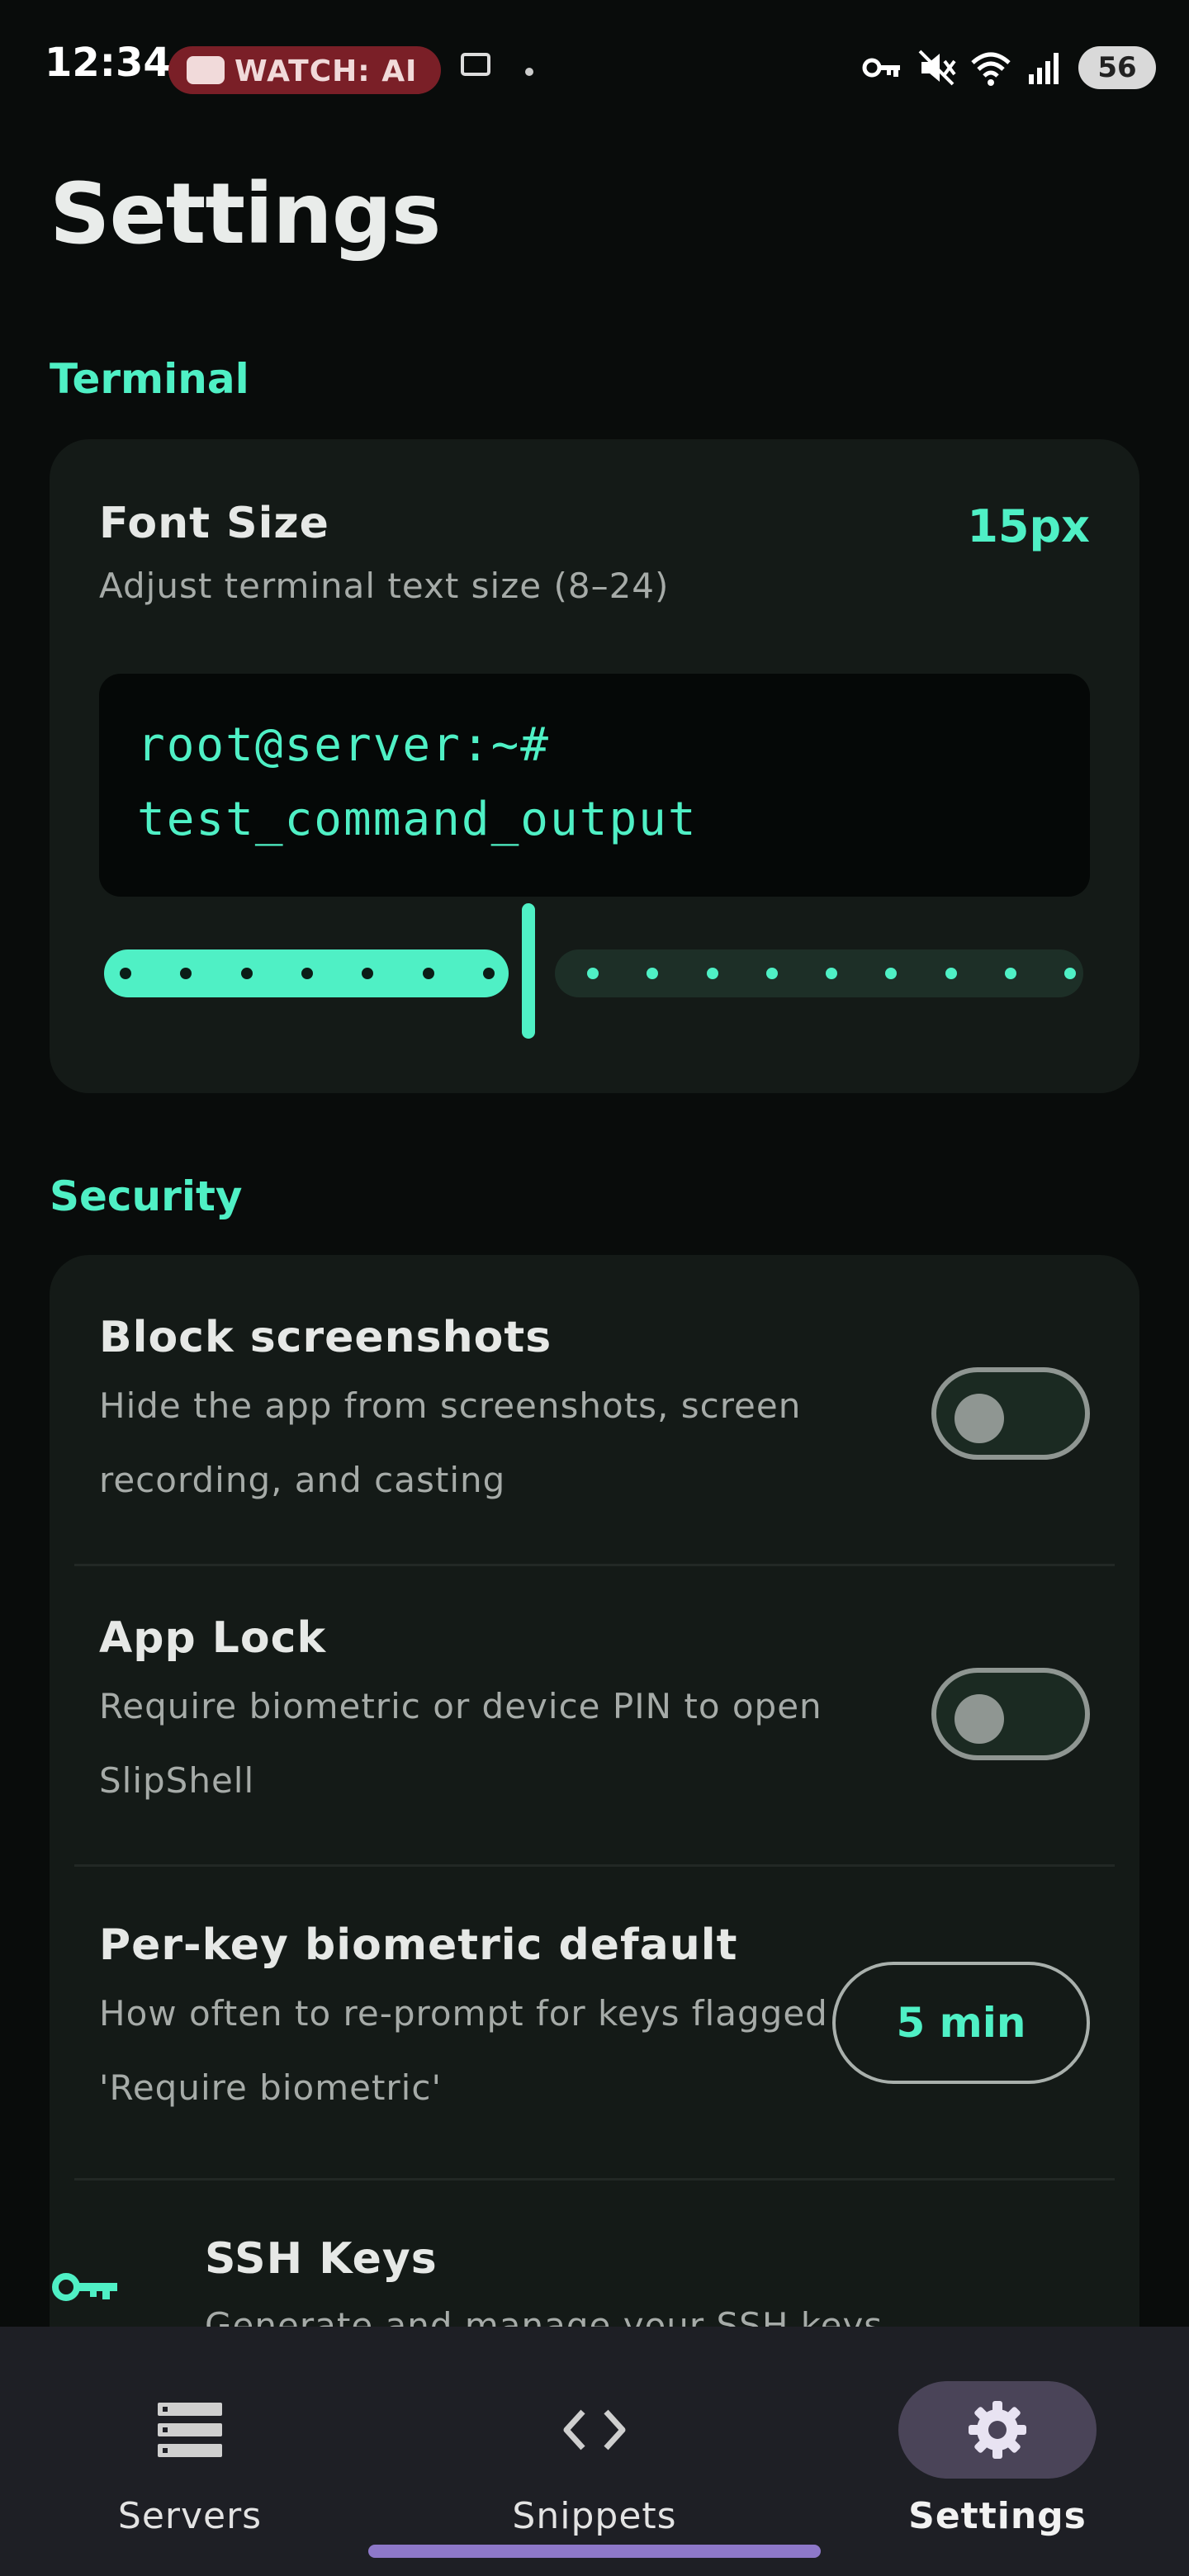 The image size is (1189, 2576). Describe the element at coordinates (214, 523) in the screenshot. I see `font-size-title: Font Size` at that location.